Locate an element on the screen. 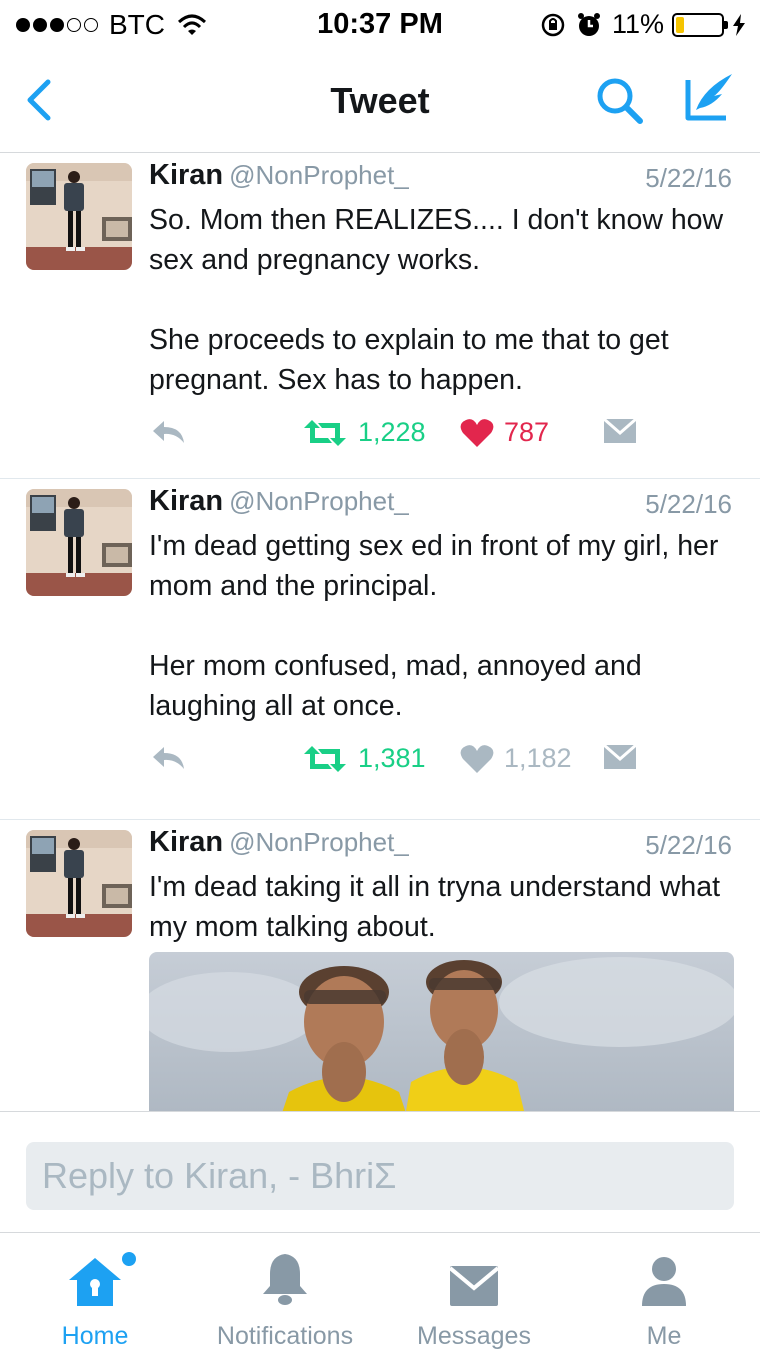  like-count: 787 is located at coordinates (527, 432).